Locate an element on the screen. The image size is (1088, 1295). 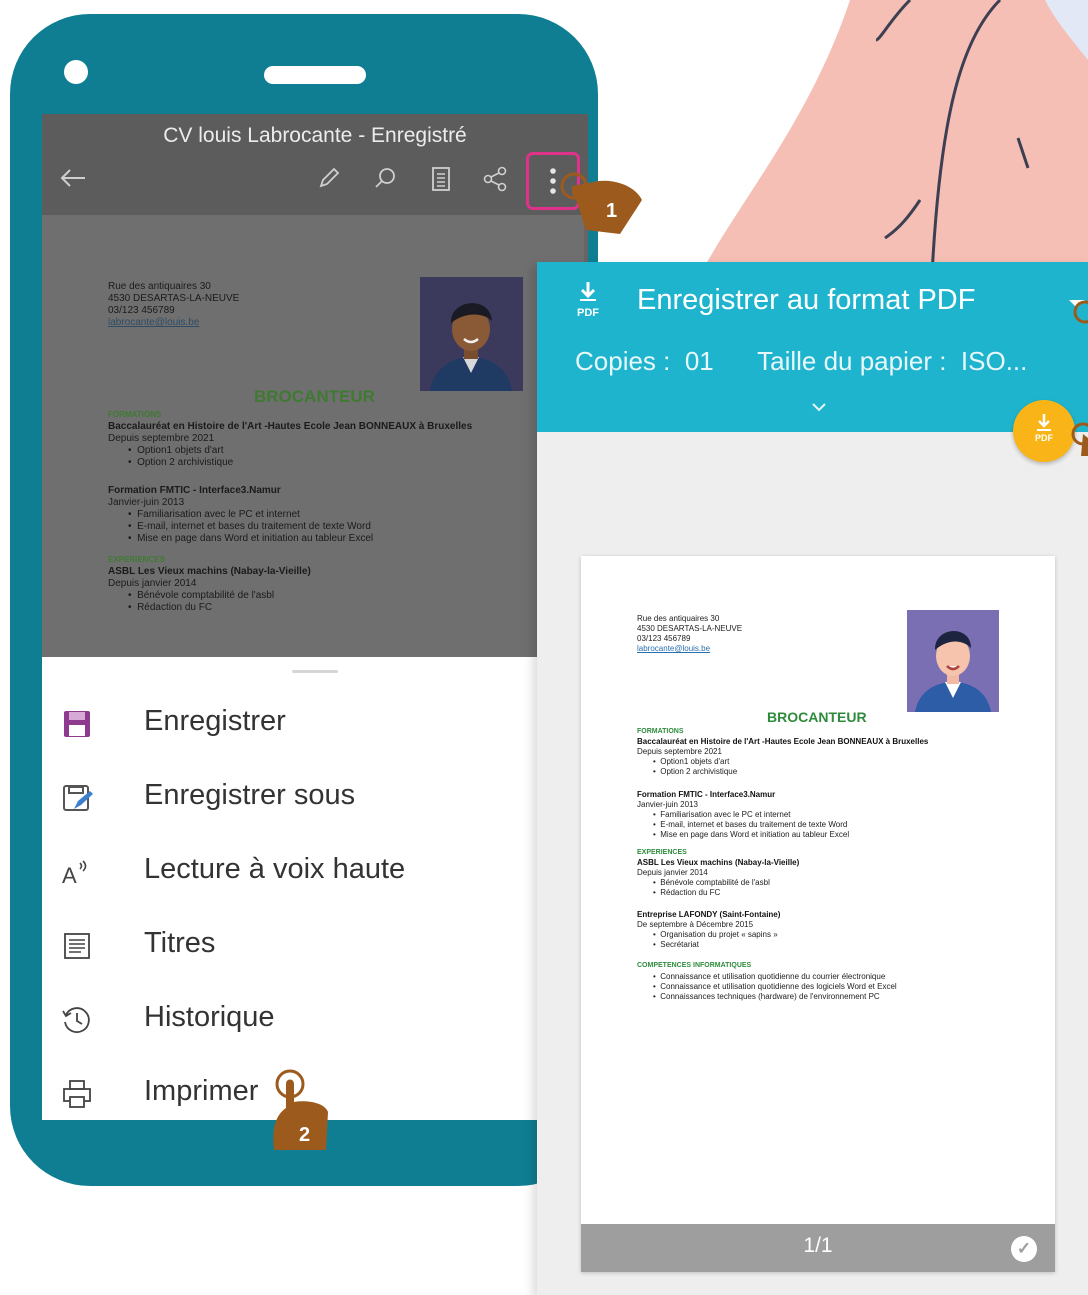
search-icon is located at coordinates (385, 183).